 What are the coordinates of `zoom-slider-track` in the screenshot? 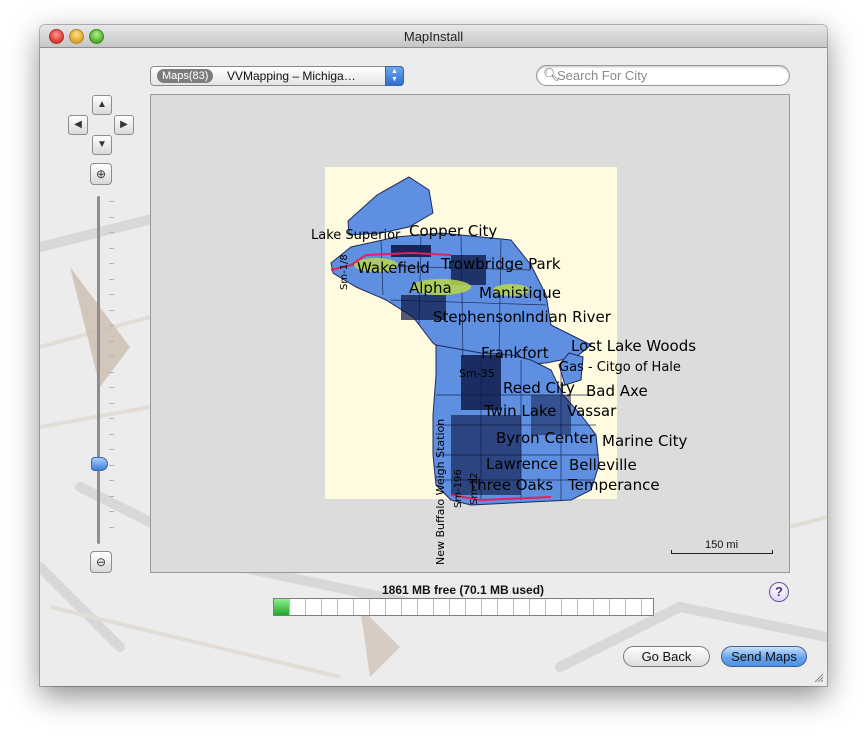 It's located at (98, 370).